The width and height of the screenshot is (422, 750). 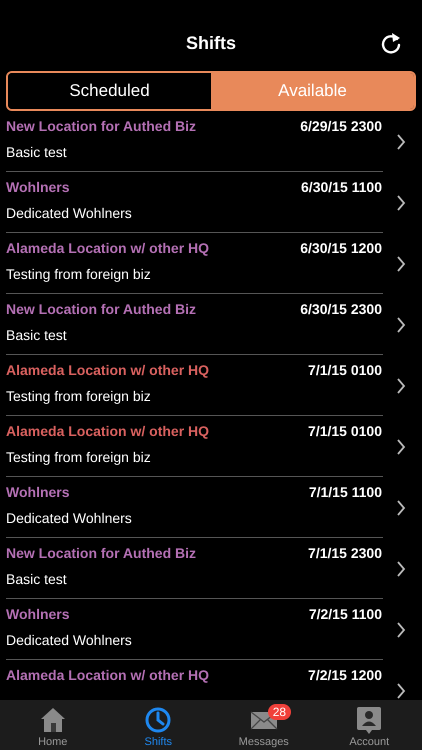 I want to click on screen-title: Shifts, so click(x=211, y=43).